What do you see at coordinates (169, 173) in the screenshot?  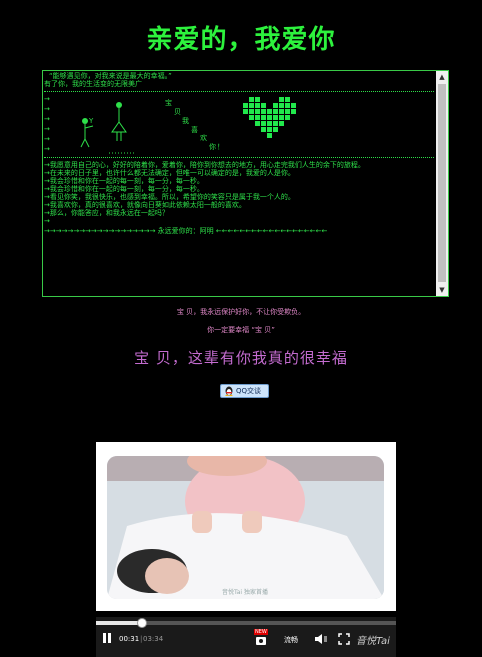 I see `letter-line-2: →在未来的日子里，也许什么都无法确定，但唯一可以确定的是，我爱的人是你。` at bounding box center [169, 173].